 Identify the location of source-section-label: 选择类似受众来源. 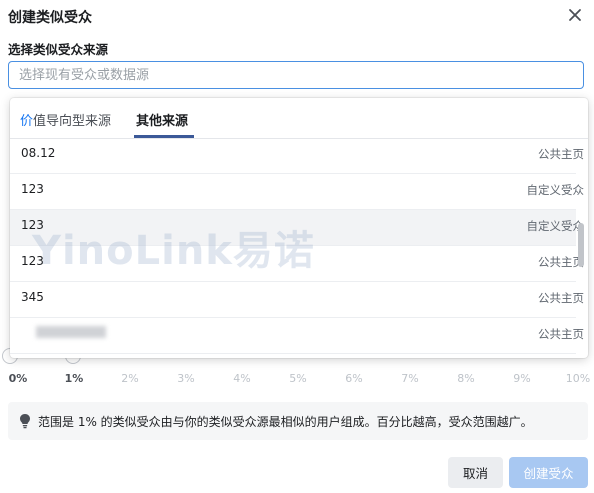
(58, 49).